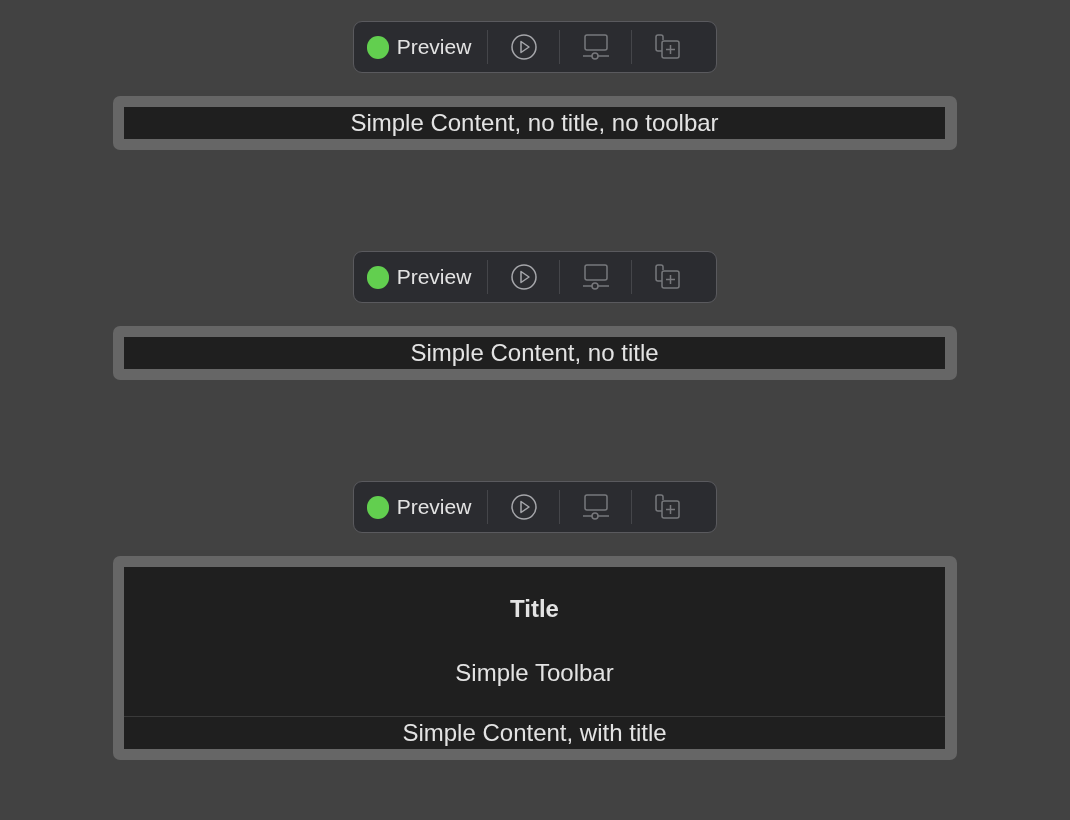 This screenshot has width=1070, height=820. What do you see at coordinates (534, 123) in the screenshot?
I see `content-text: Simple Content, no title, no toolbar` at bounding box center [534, 123].